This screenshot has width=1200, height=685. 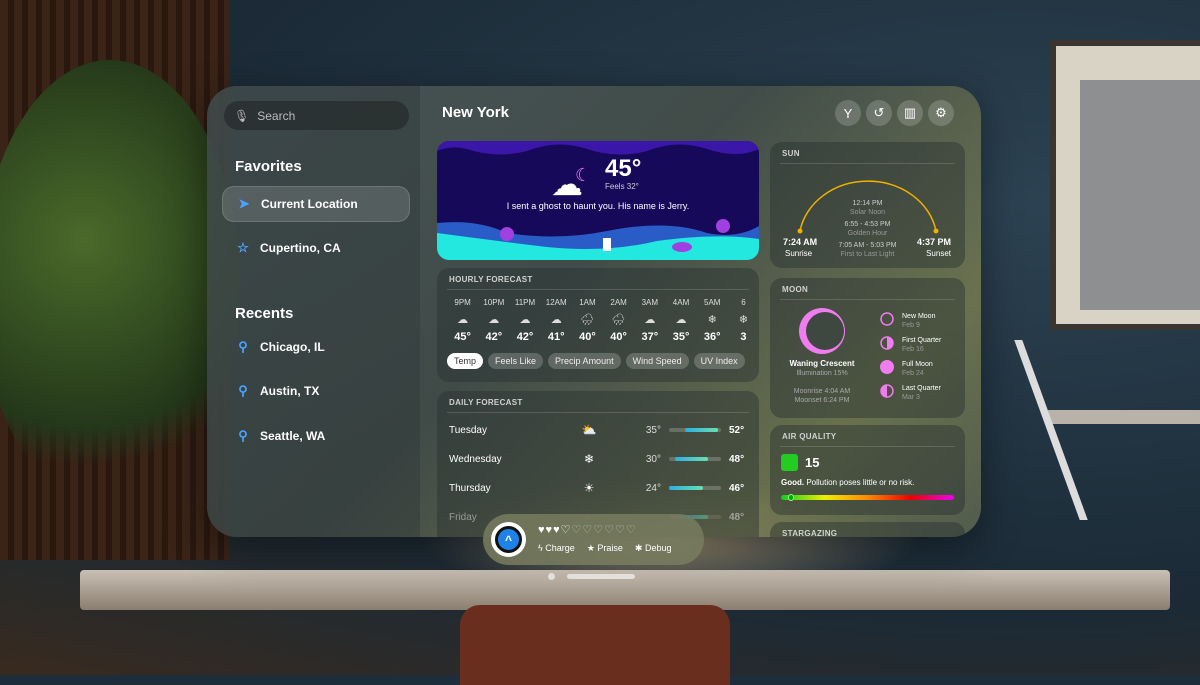 What do you see at coordinates (551, 576) in the screenshot?
I see `window-dot` at bounding box center [551, 576].